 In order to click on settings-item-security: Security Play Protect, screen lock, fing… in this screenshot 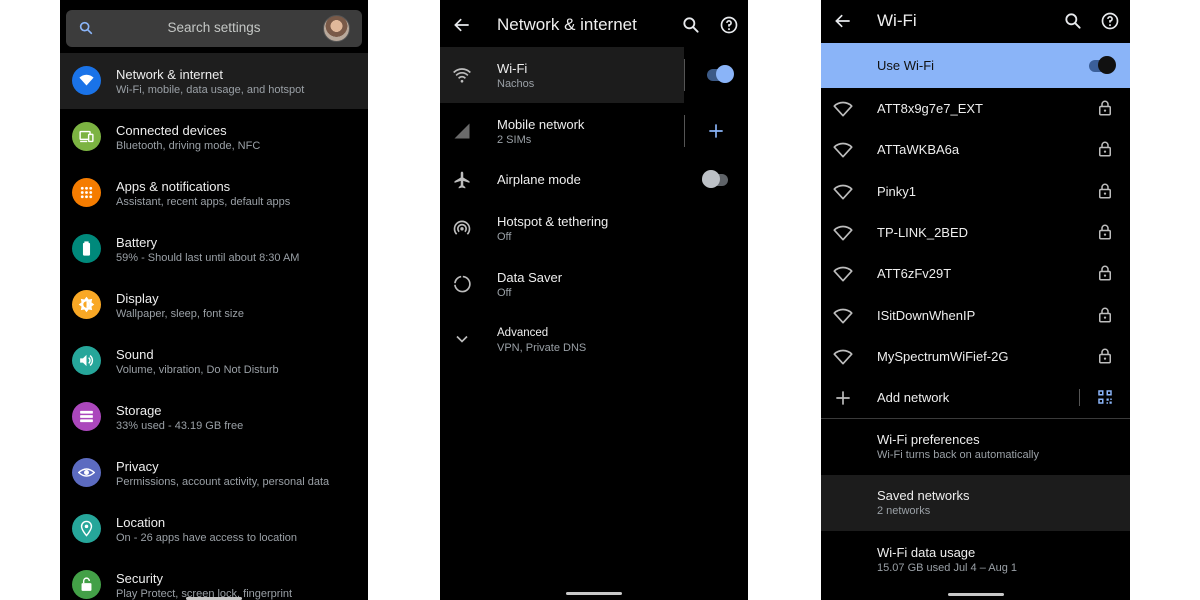, I will do `click(214, 578)`.